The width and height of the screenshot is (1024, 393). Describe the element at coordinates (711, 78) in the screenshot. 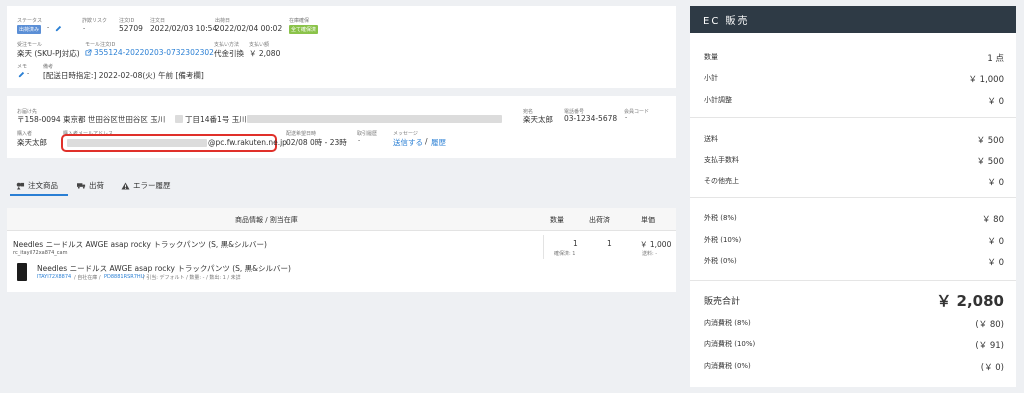

I see `ec-row-subtotal-label: 小計` at that location.